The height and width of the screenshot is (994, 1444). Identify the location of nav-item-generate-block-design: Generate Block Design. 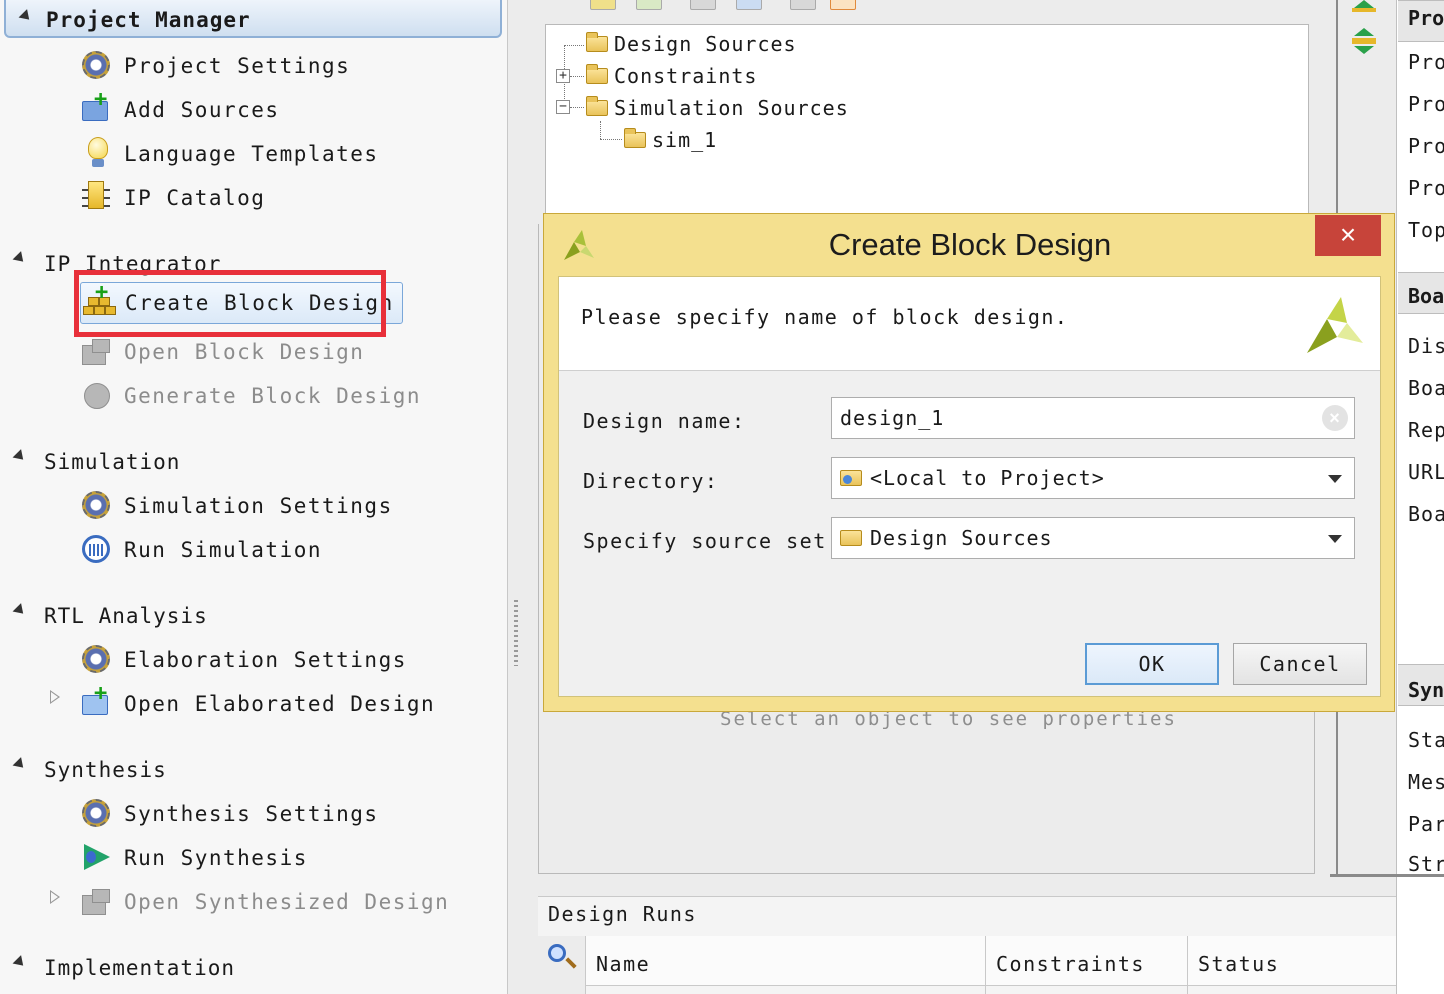
(250, 396).